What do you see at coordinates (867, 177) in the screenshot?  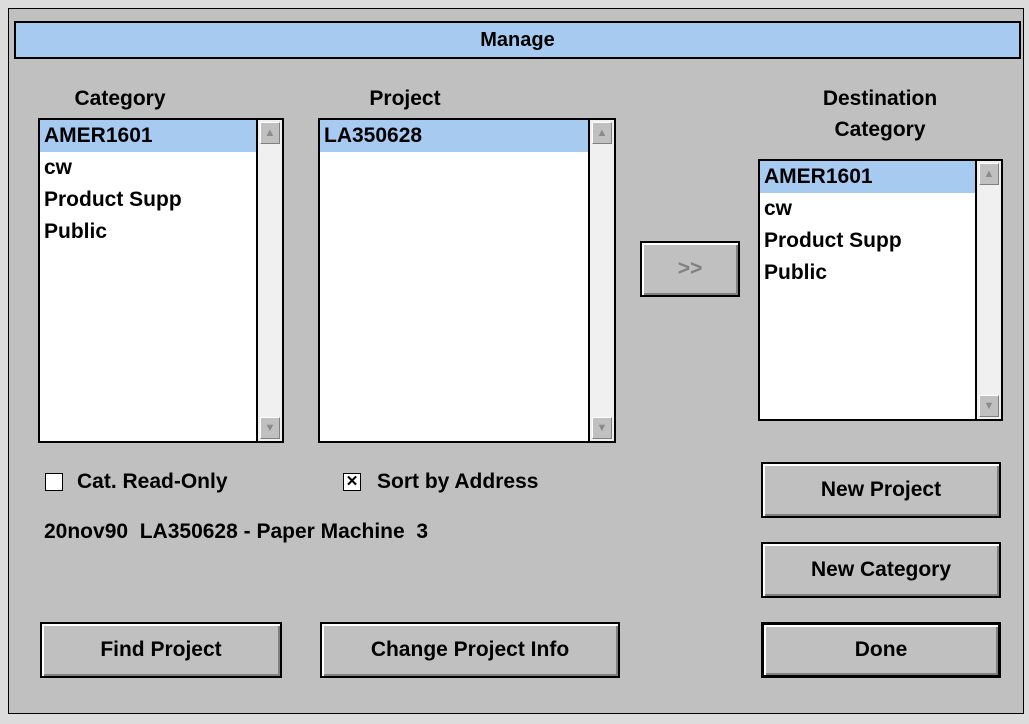 I see `destination-item: AMER1601` at bounding box center [867, 177].